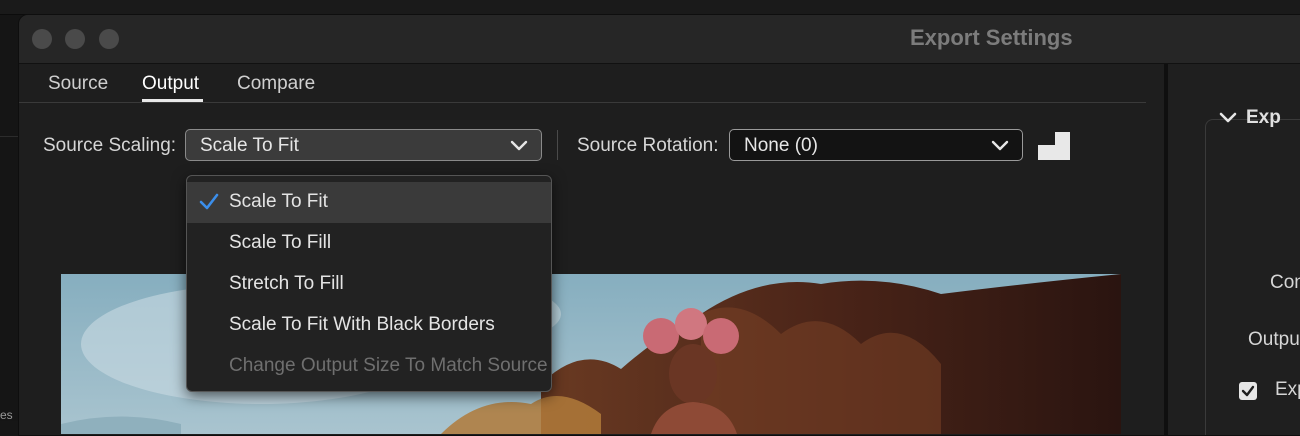  Describe the element at coordinates (109, 39) in the screenshot. I see `zoom-window-button` at that location.